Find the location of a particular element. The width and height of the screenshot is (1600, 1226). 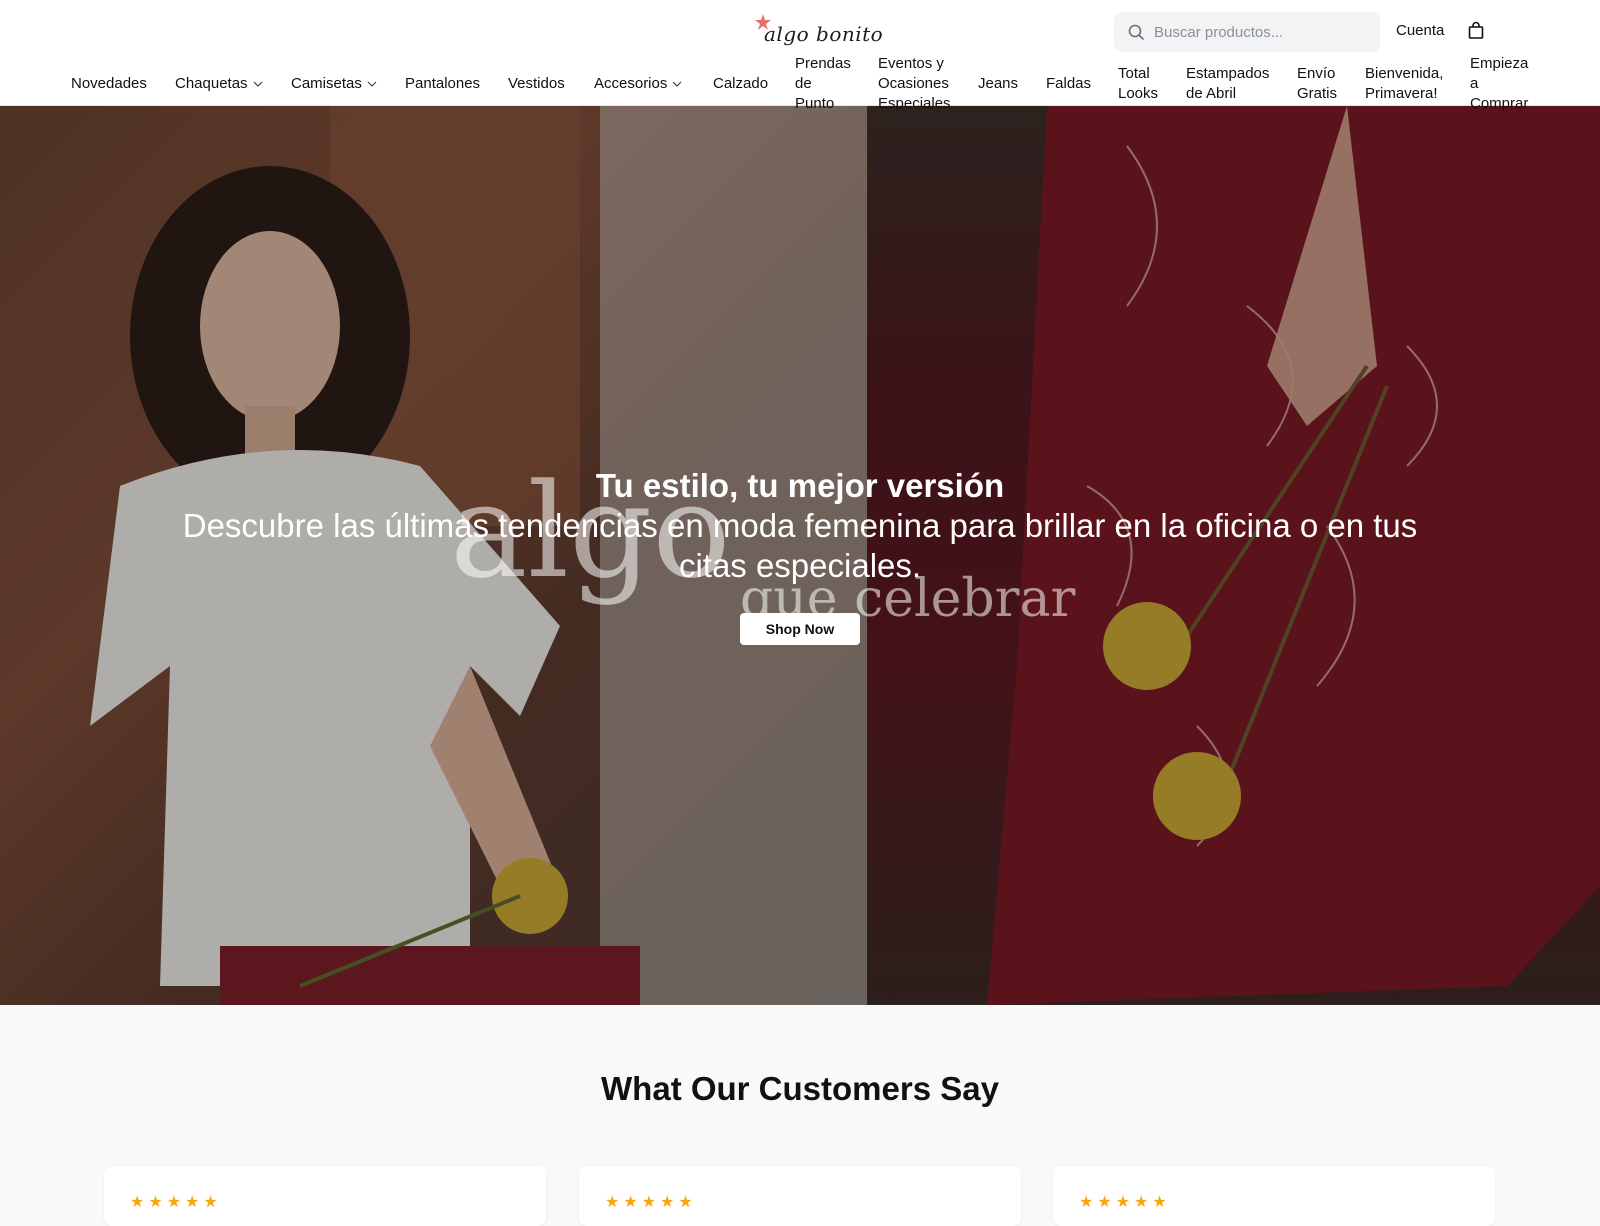

nav-item-estampados: Estampados de Abril is located at coordinates (1231, 84).